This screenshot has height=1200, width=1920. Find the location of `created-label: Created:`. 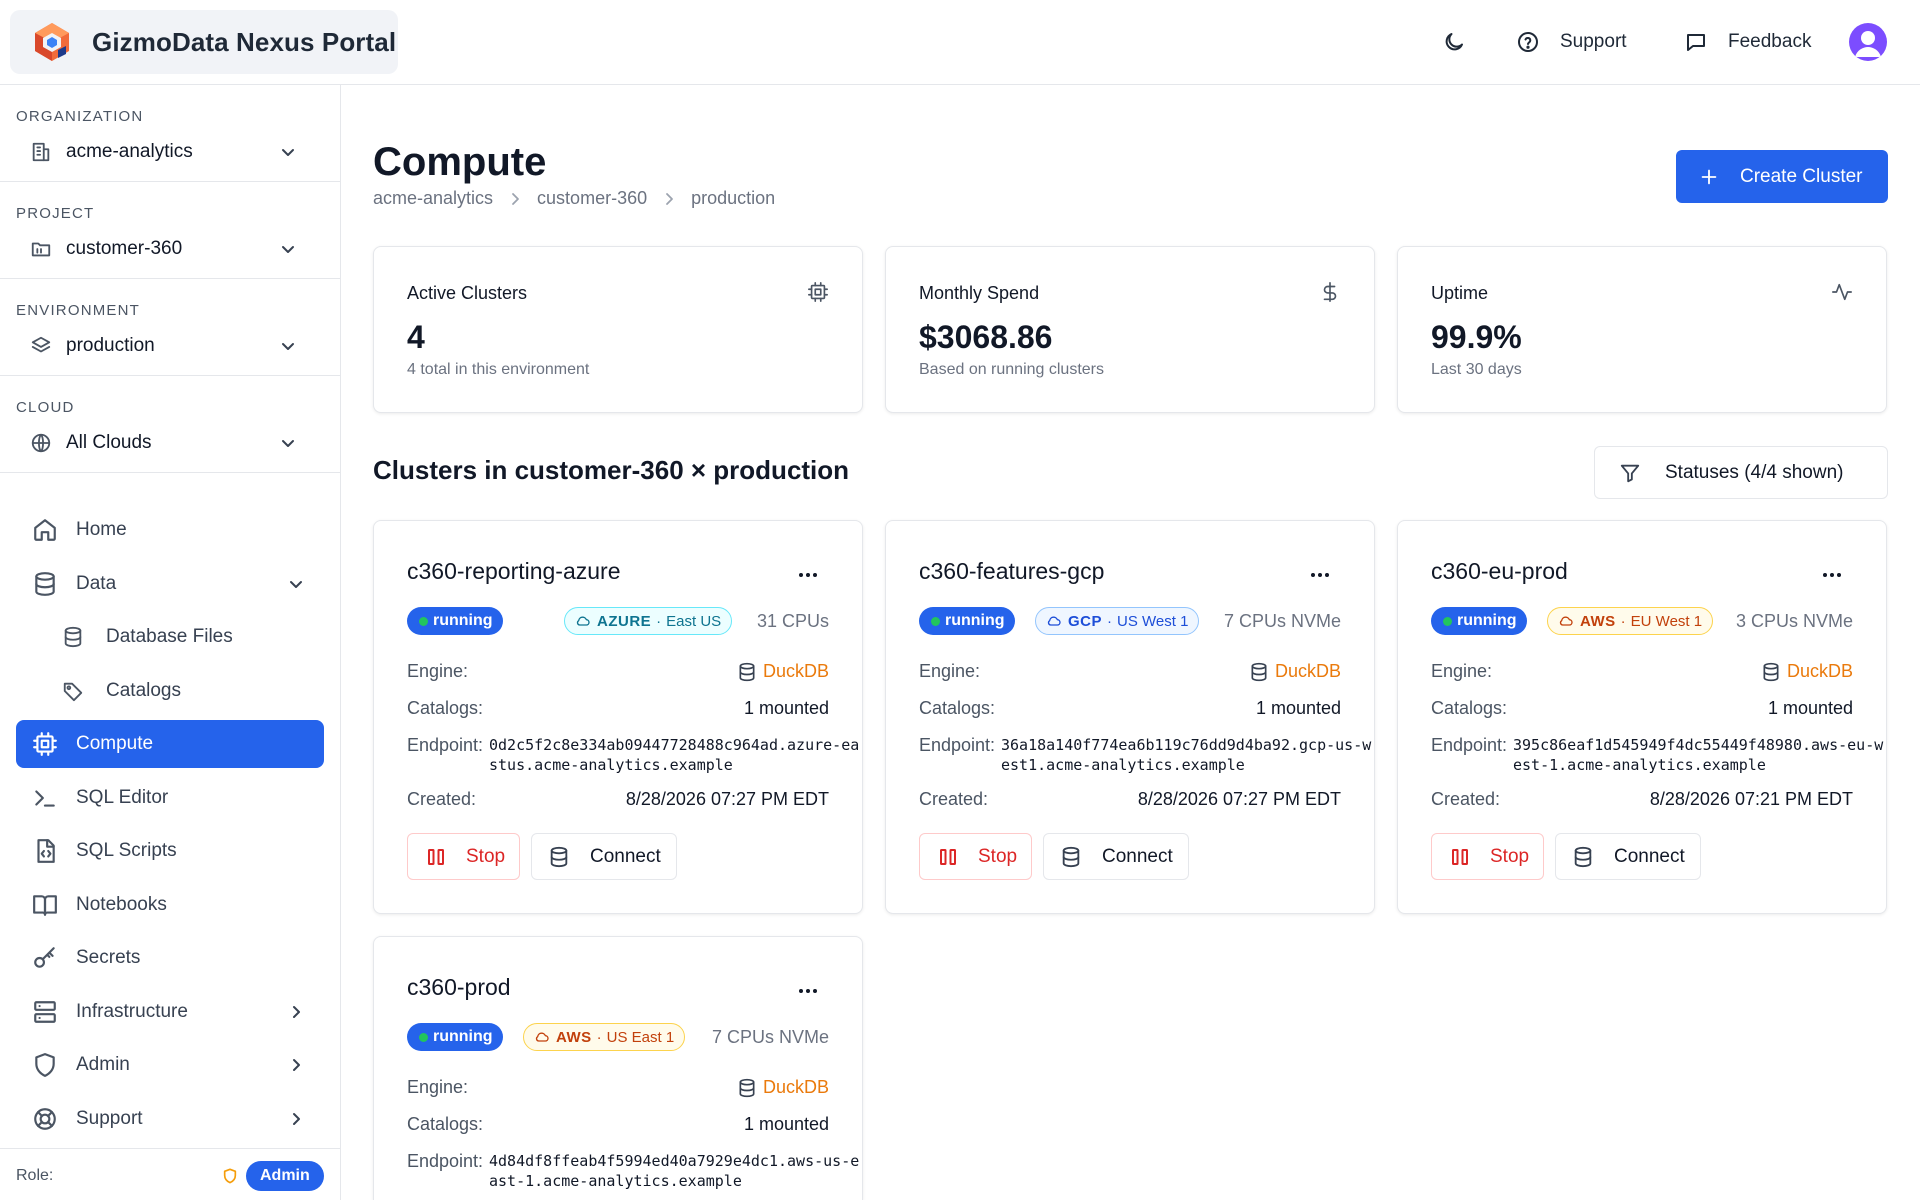

created-label: Created: is located at coordinates (1466, 799).